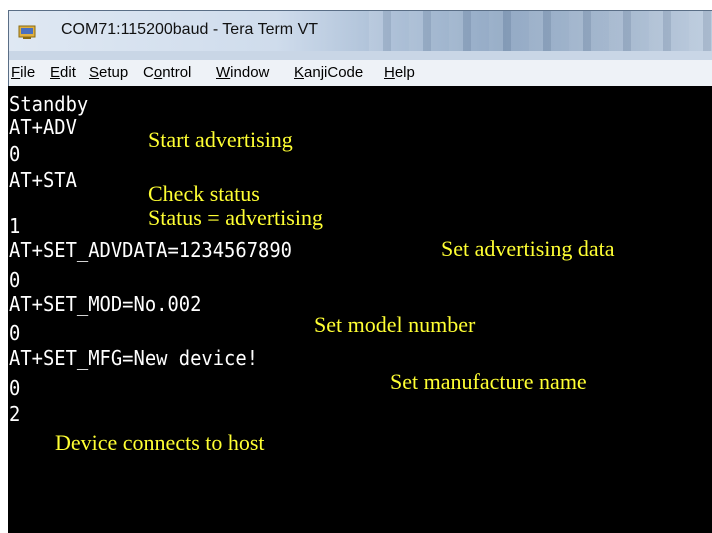 This screenshot has height=533, width=712. I want to click on annotation-start-advertising: Start advertising, so click(220, 139).